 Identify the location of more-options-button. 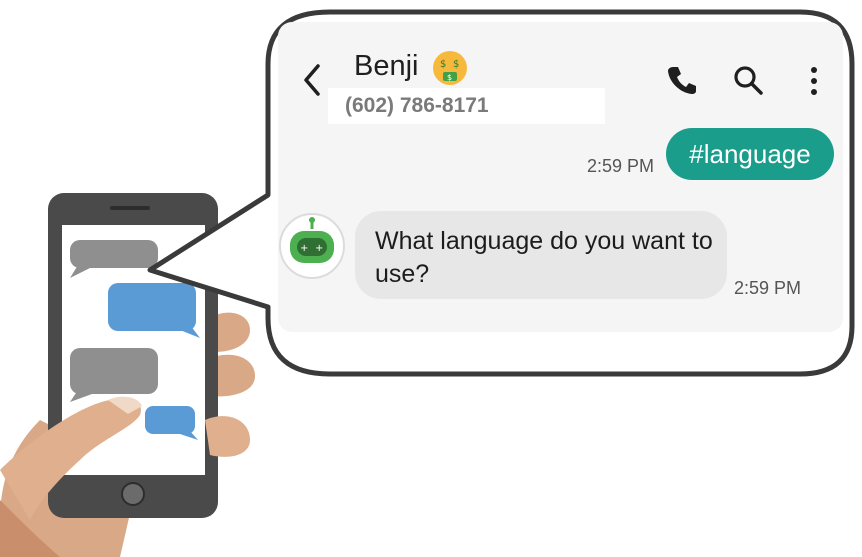
(814, 81).